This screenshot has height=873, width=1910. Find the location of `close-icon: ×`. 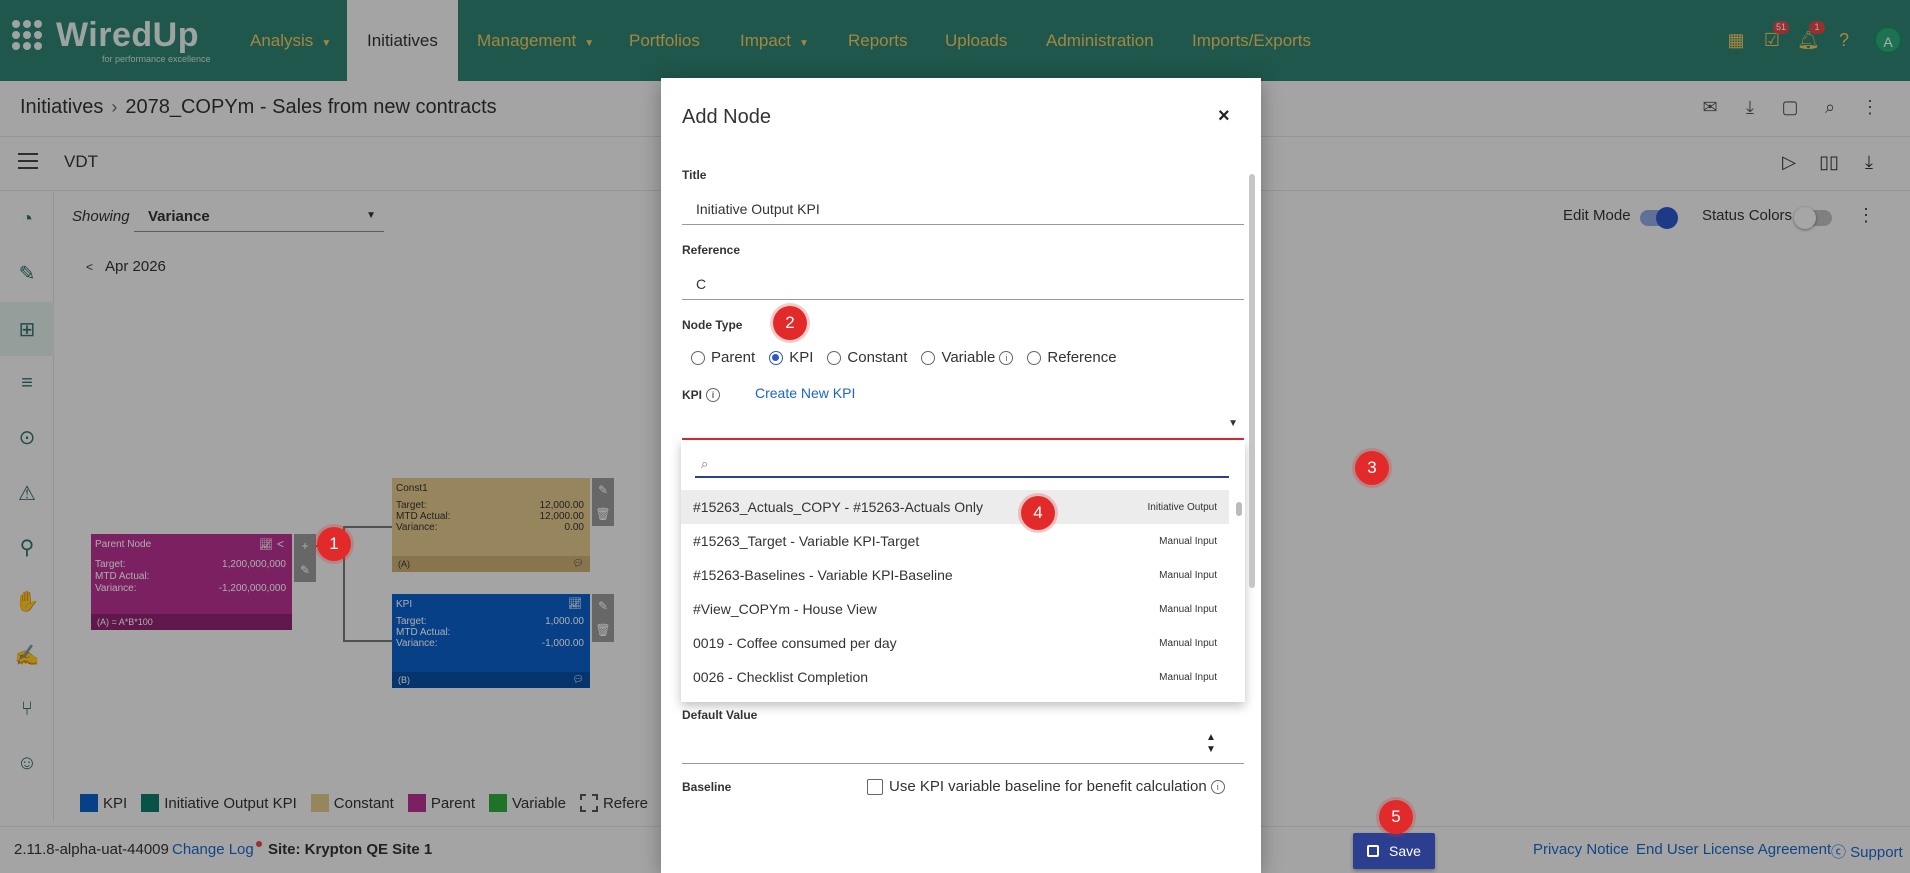

close-icon: × is located at coordinates (1224, 116).